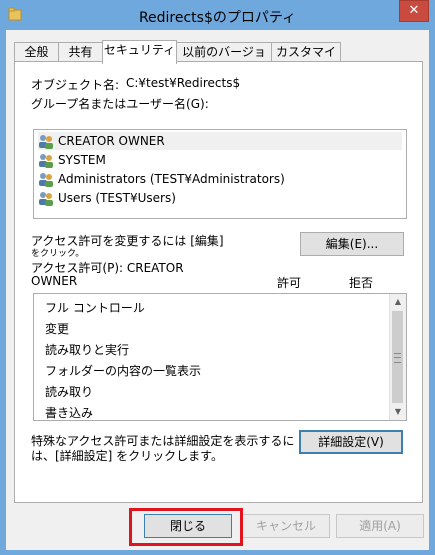  I want to click on user-name: Users (TEST¥Users), so click(117, 198).